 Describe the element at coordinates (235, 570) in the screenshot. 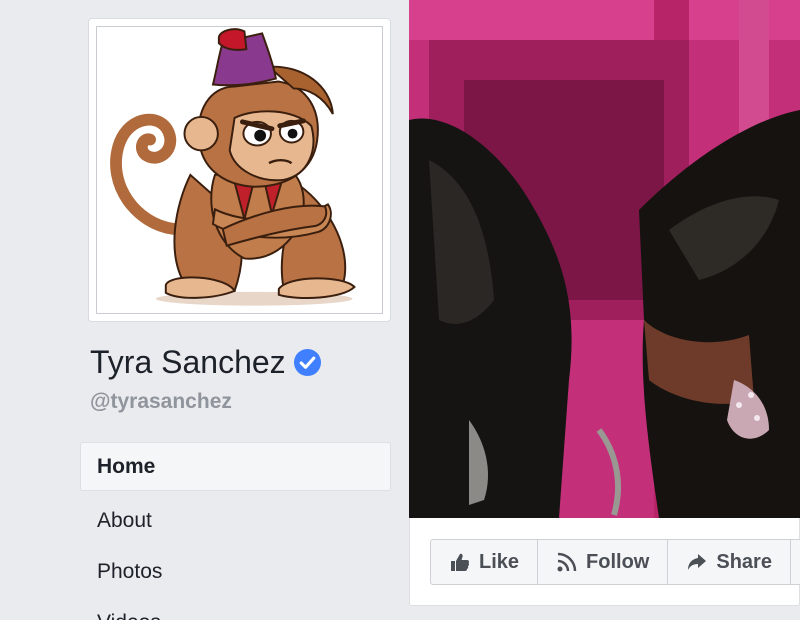

I see `nav-item-photos: Photos` at that location.